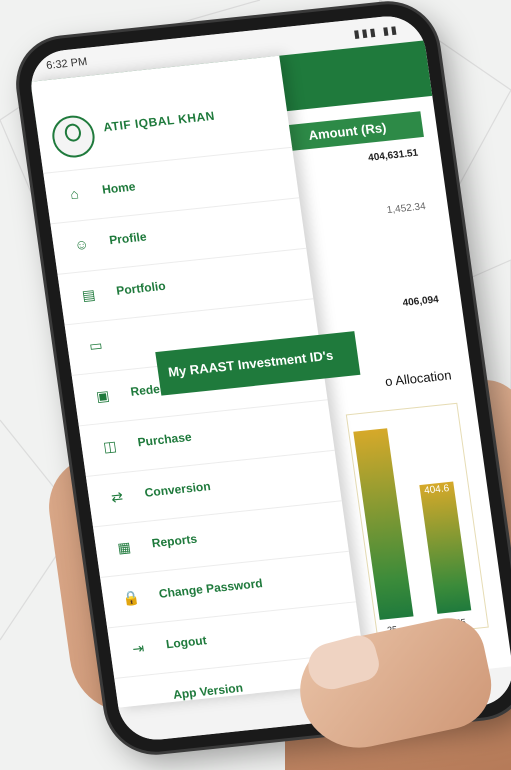 This screenshot has width=511, height=770. Describe the element at coordinates (138, 648) in the screenshot. I see `logout-icon: ⇥` at that location.